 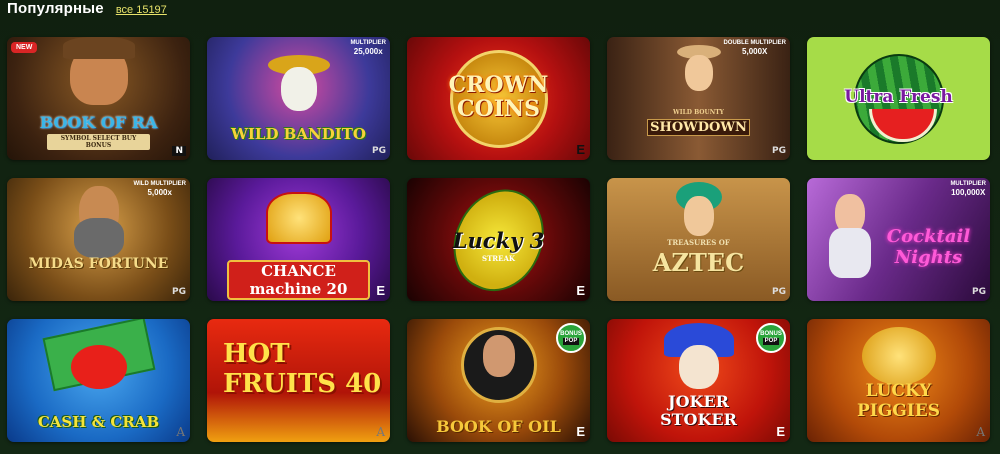 What do you see at coordinates (98, 380) in the screenshot?
I see `game-card-cash-and-crab: CASH & CRAB A` at bounding box center [98, 380].